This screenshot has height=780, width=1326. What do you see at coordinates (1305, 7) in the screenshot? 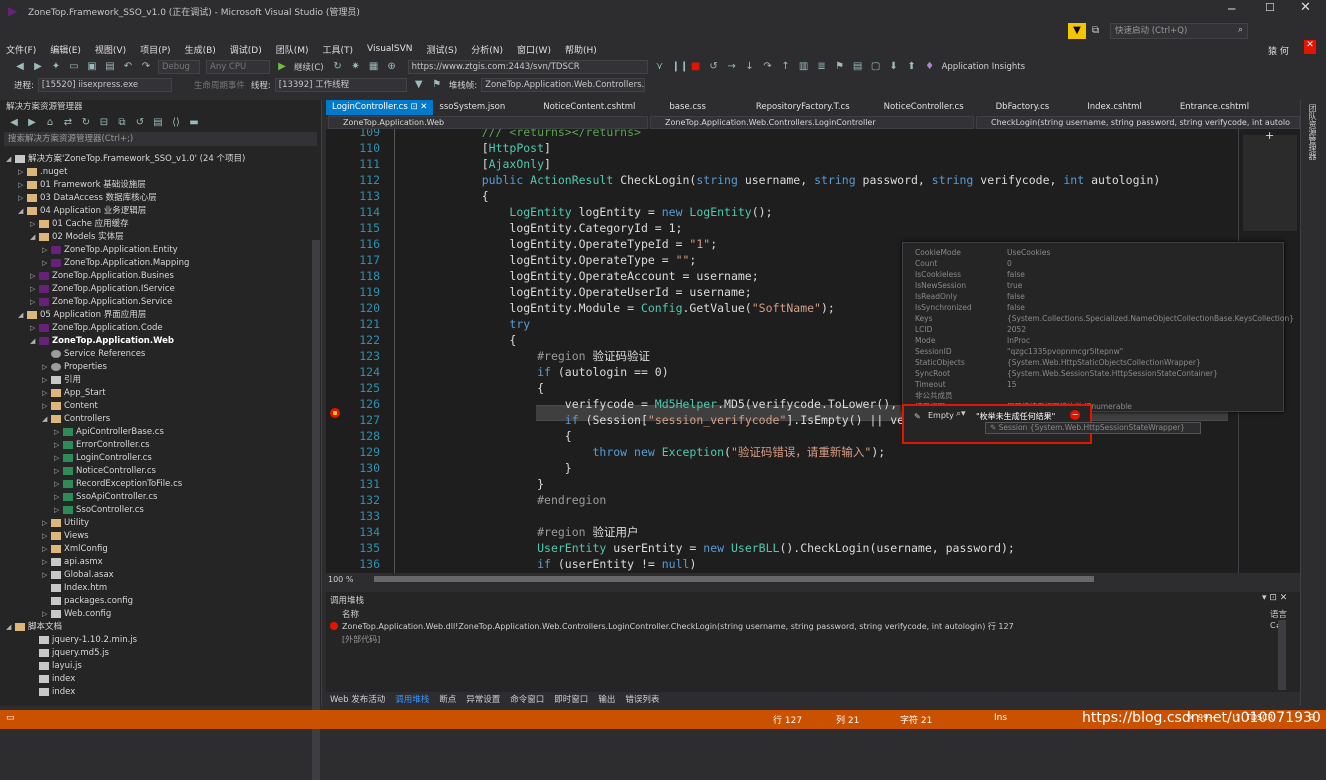
I see `close-button: ✕` at bounding box center [1305, 7].